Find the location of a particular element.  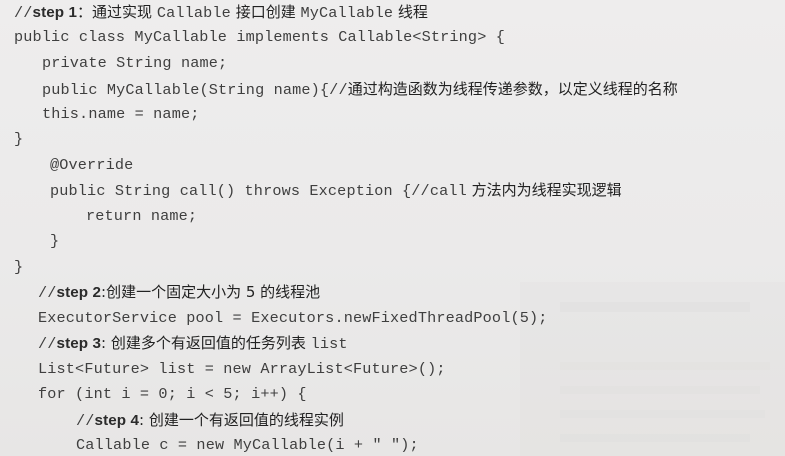

code-line-14: //step 3: 创建多个有返回值的任务列表 list is located at coordinates (193, 343).